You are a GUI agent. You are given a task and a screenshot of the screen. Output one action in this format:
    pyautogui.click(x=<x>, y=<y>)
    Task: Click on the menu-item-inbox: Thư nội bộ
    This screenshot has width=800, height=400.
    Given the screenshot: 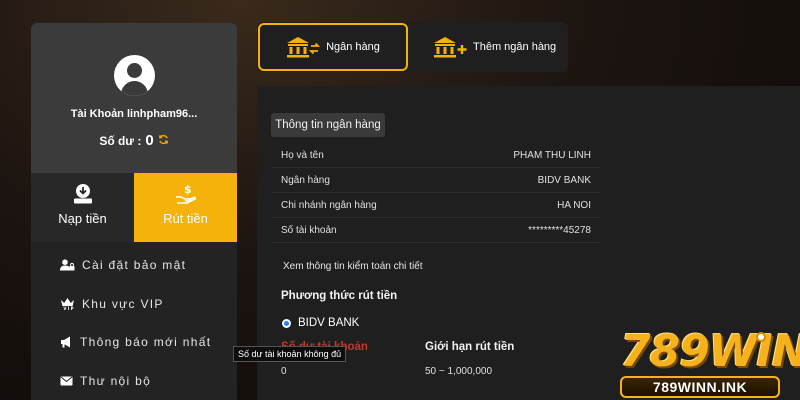 What is the action you would take?
    pyautogui.click(x=134, y=381)
    